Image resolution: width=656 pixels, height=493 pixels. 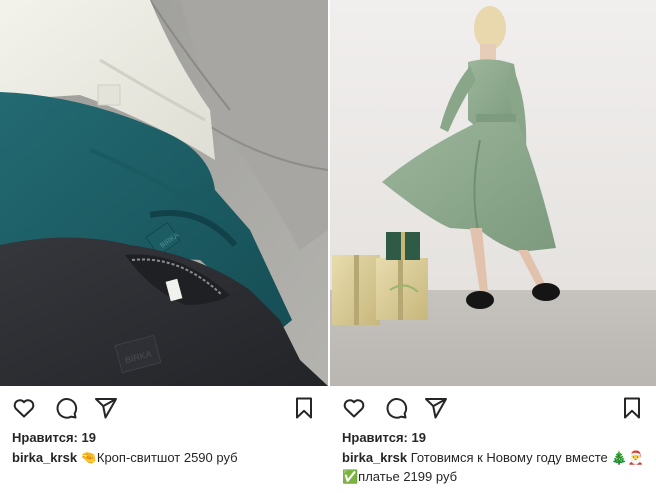 What do you see at coordinates (159, 457) in the screenshot?
I see `caption-text: 🤏Кроп-свитшот 2590 руб` at bounding box center [159, 457].